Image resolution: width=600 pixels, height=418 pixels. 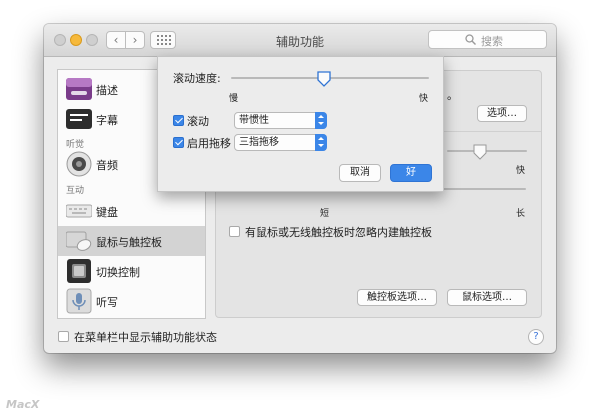 What do you see at coordinates (145, 337) in the screenshot?
I see `show-in-menu-label: 在菜单栏中显示辅助功能状态` at bounding box center [145, 337].